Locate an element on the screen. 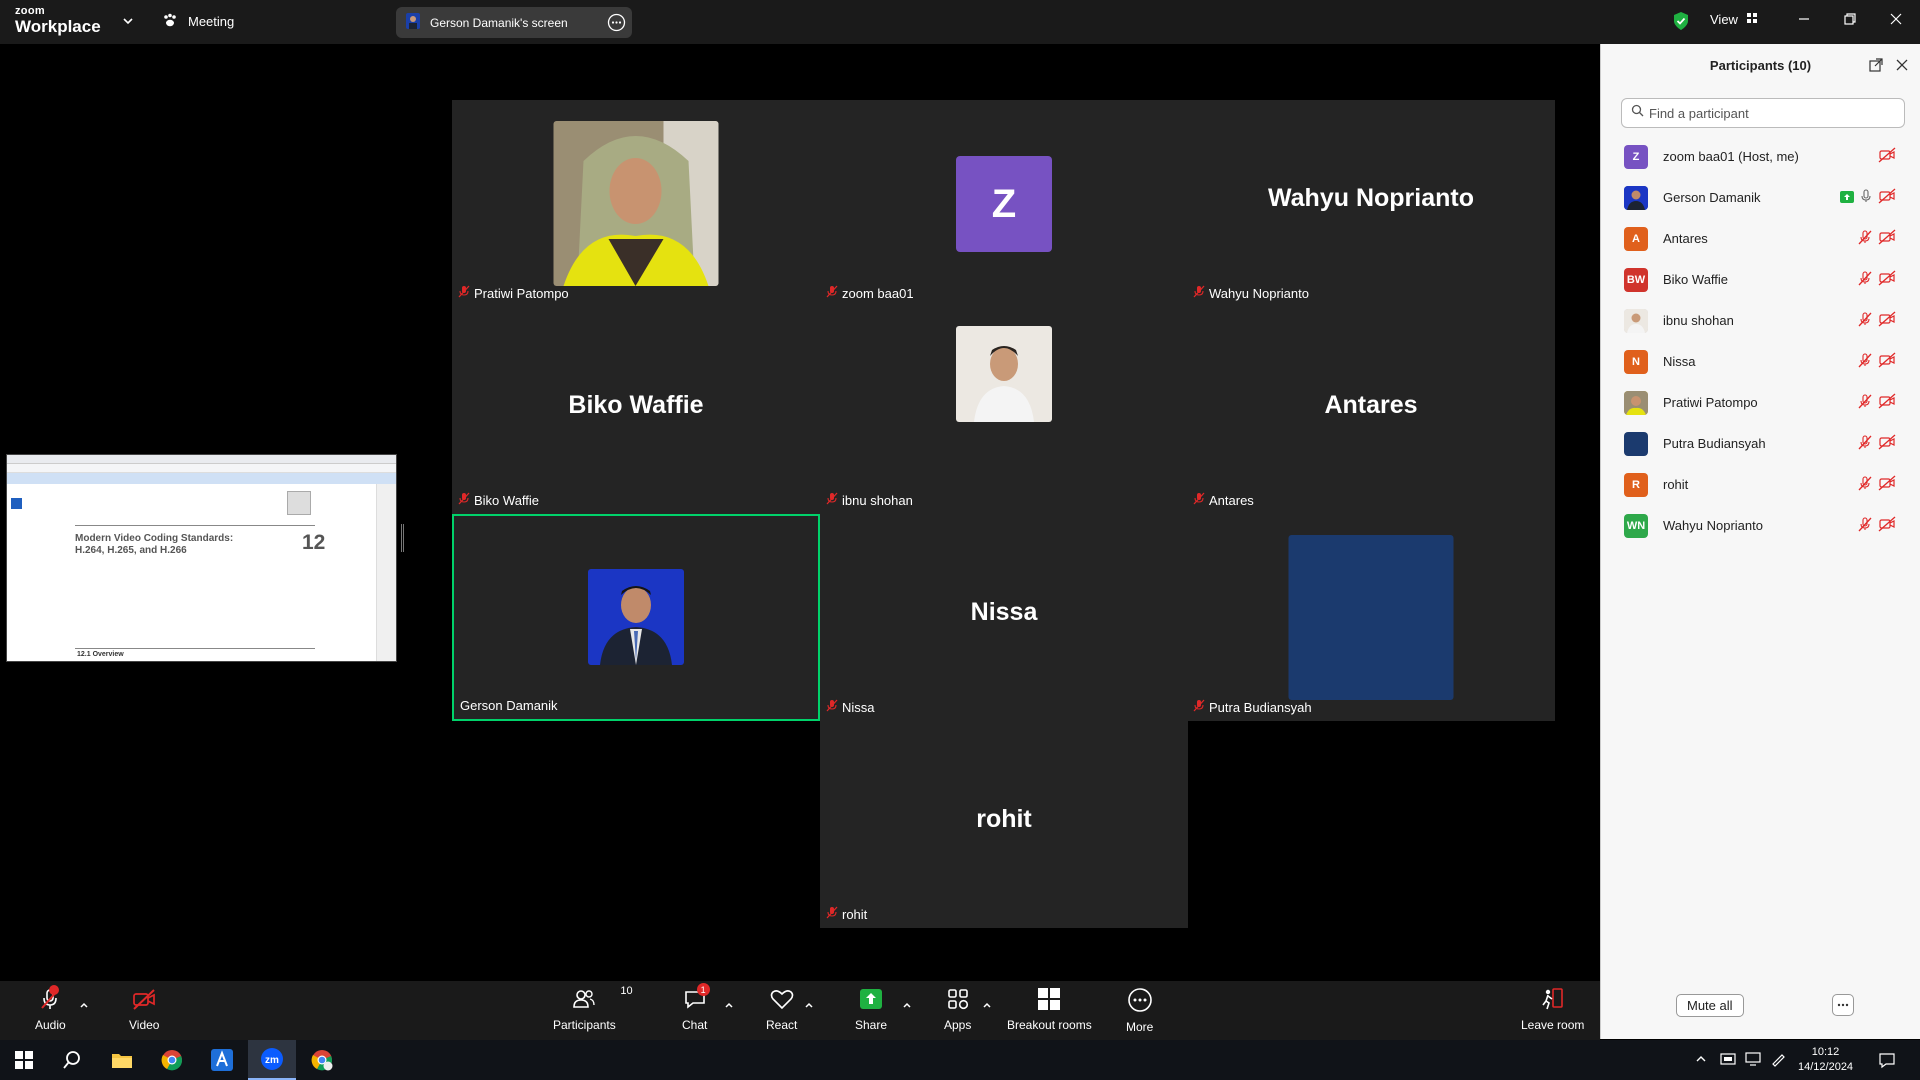  share-button: Share is located at coordinates (871, 1009).